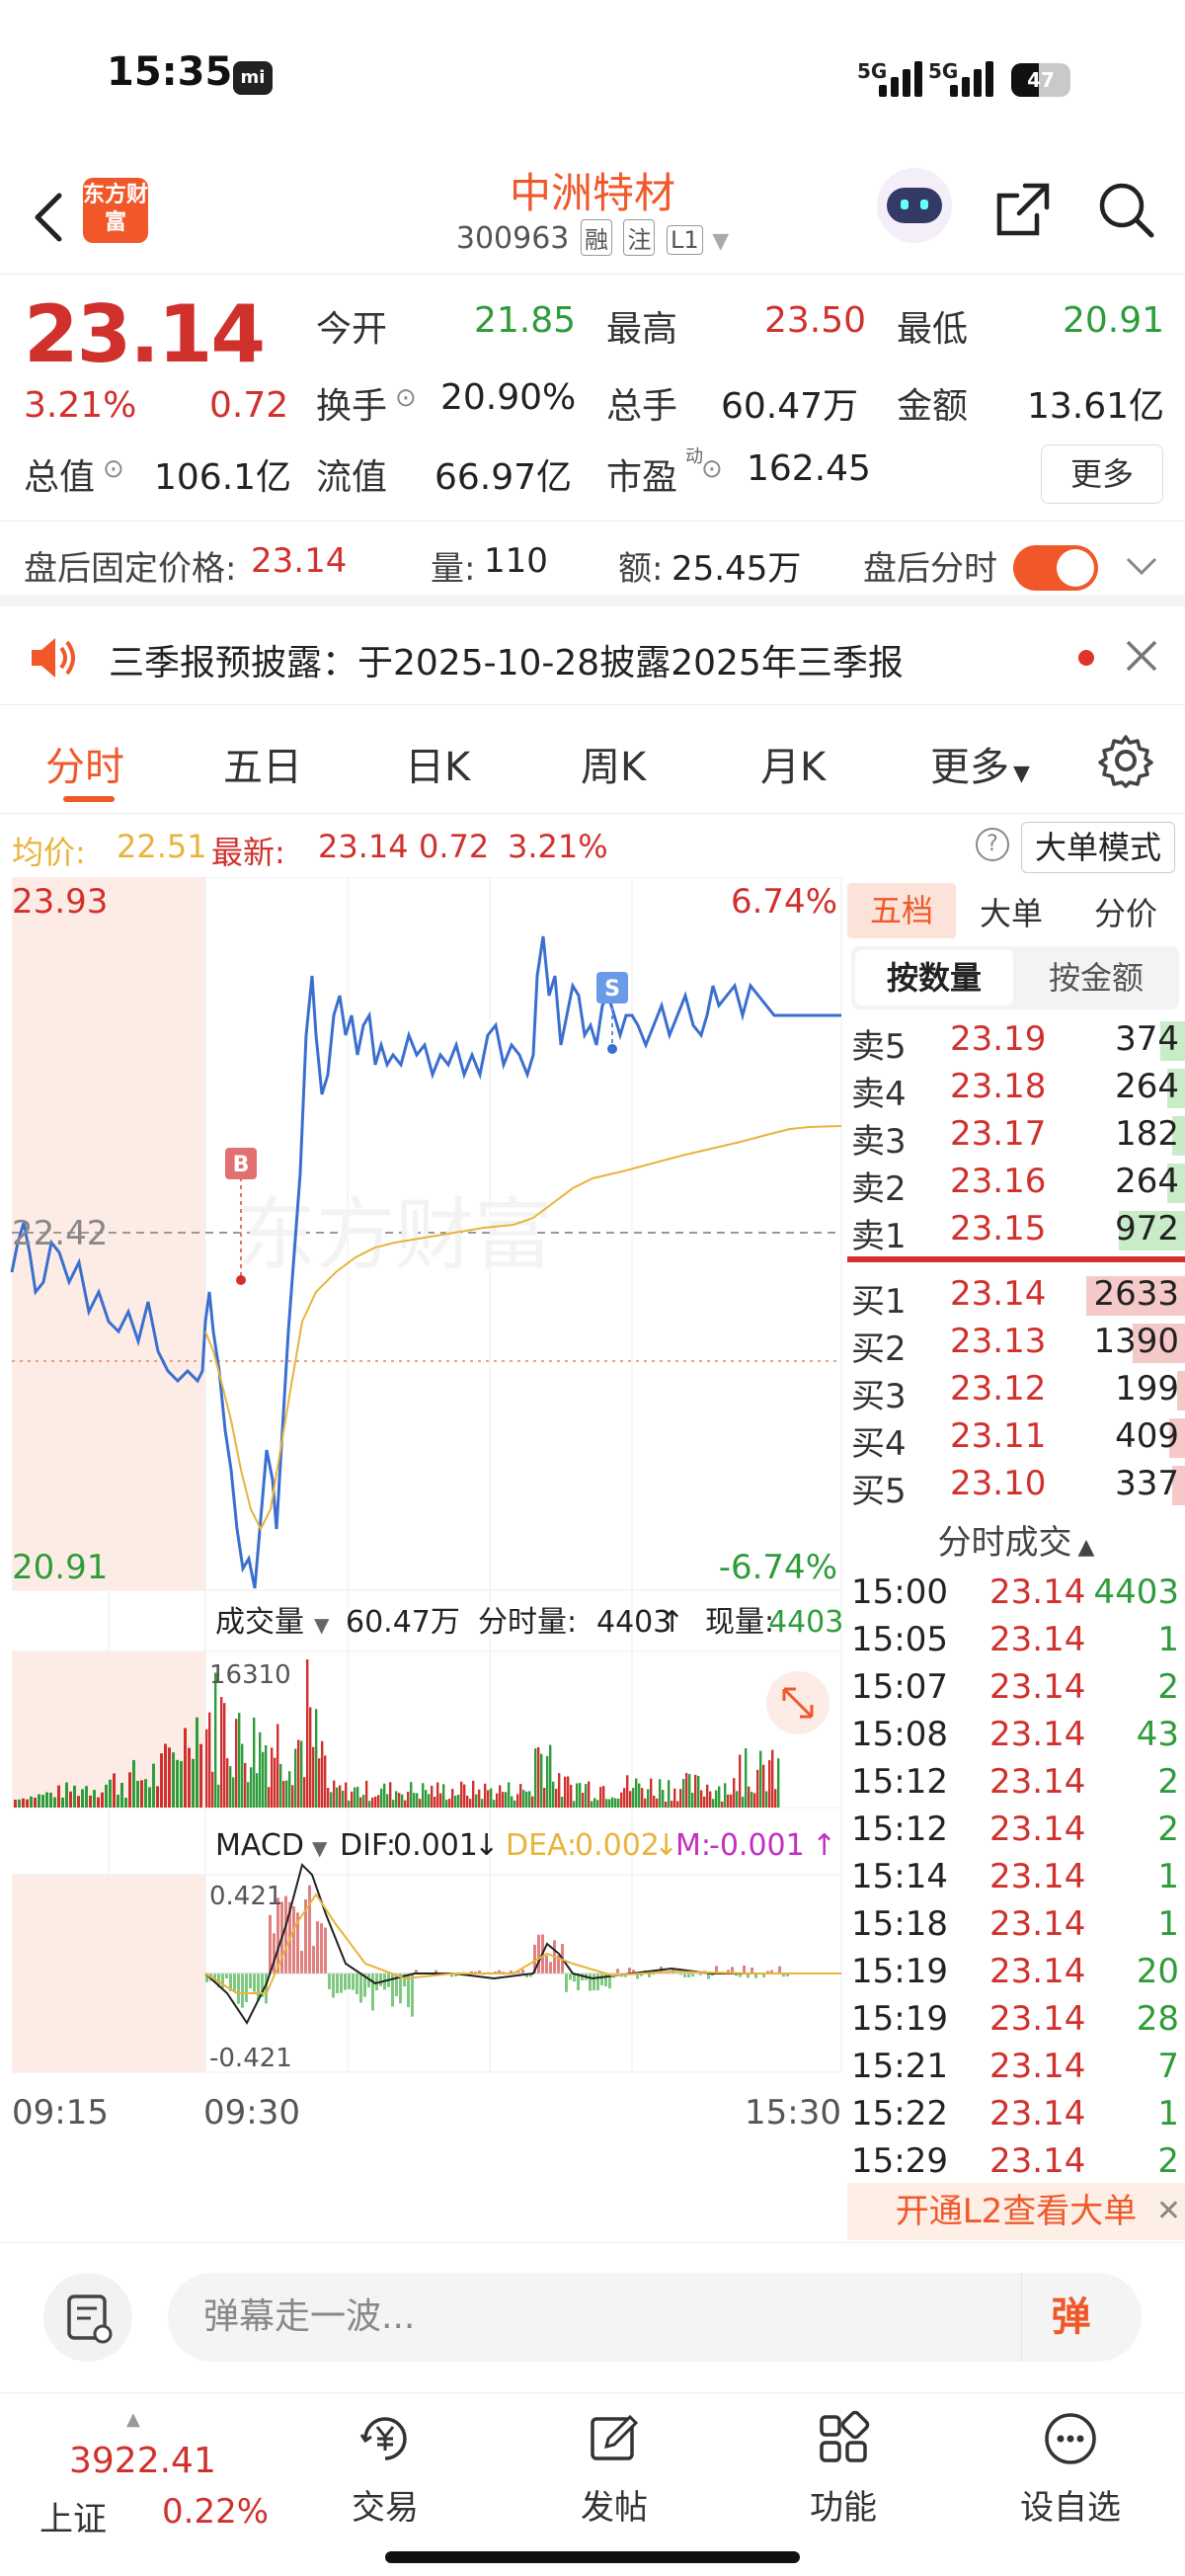  What do you see at coordinates (809, 468) in the screenshot?
I see `pe-value: 162.45` at bounding box center [809, 468].